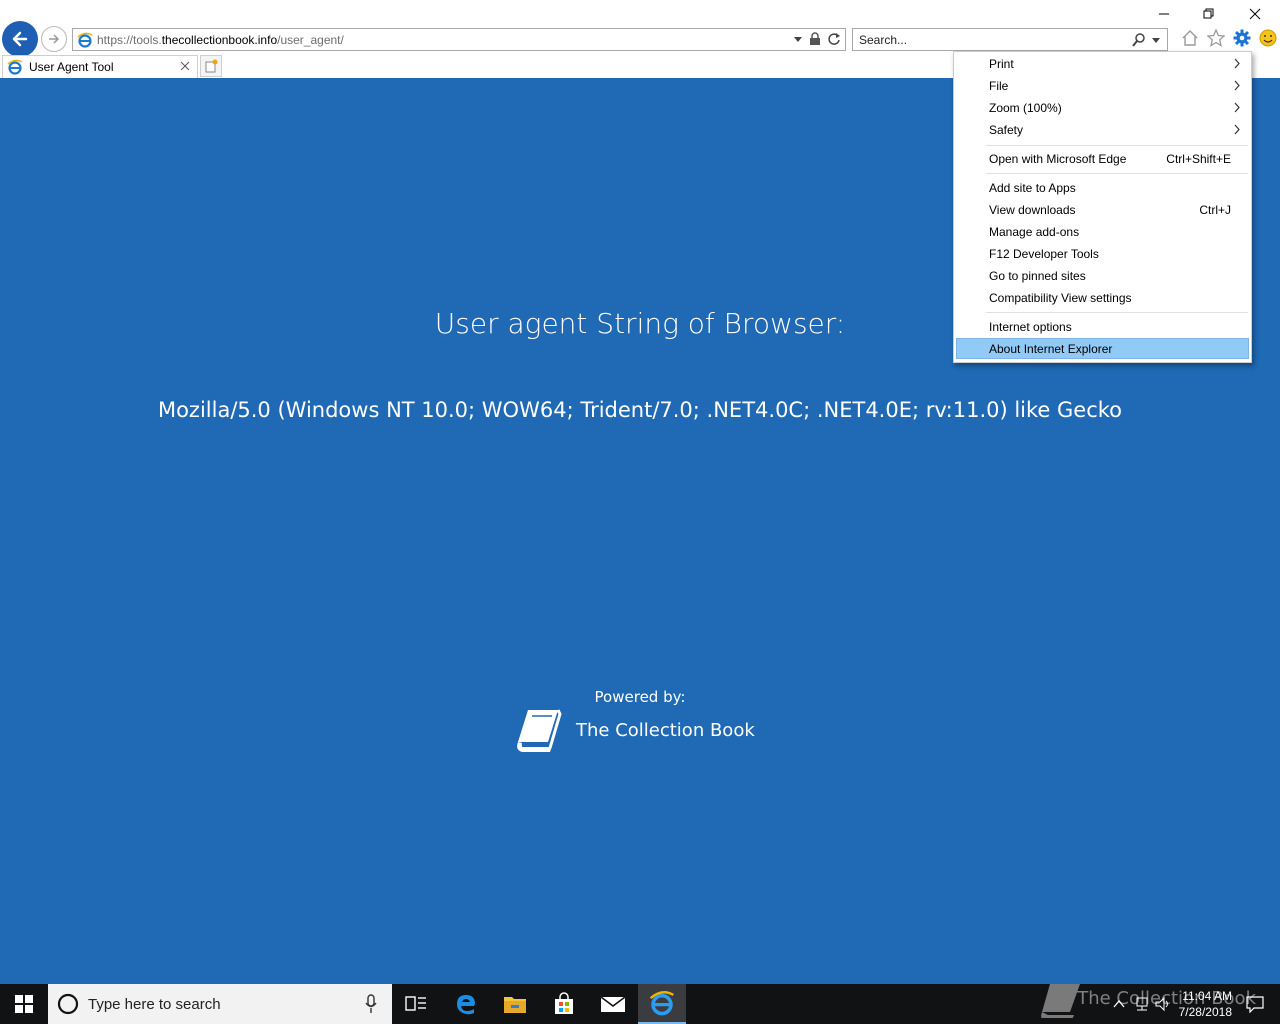 This screenshot has height=1024, width=1280. What do you see at coordinates (154, 1004) in the screenshot?
I see `taskbar-search-placeholder: Type here to search` at bounding box center [154, 1004].